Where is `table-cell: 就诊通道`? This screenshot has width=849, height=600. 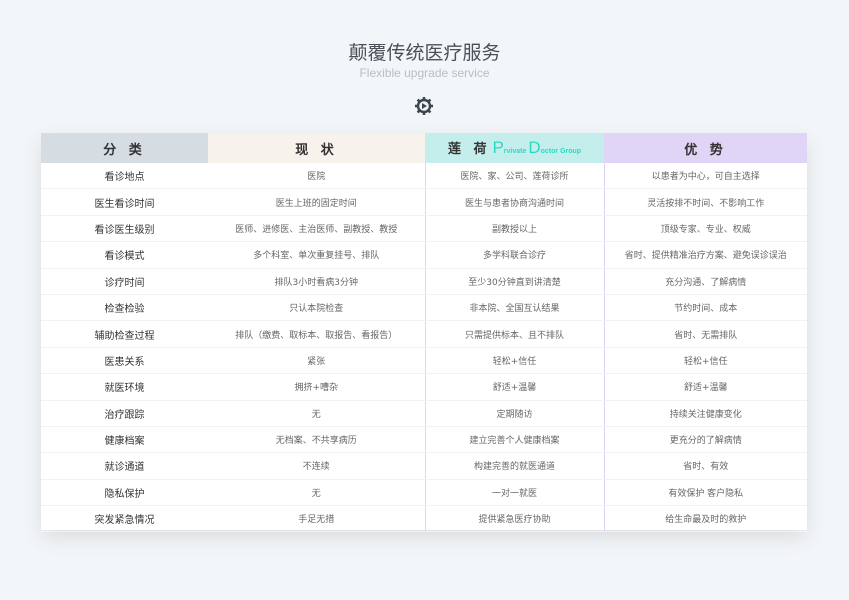 table-cell: 就诊通道 is located at coordinates (124, 466).